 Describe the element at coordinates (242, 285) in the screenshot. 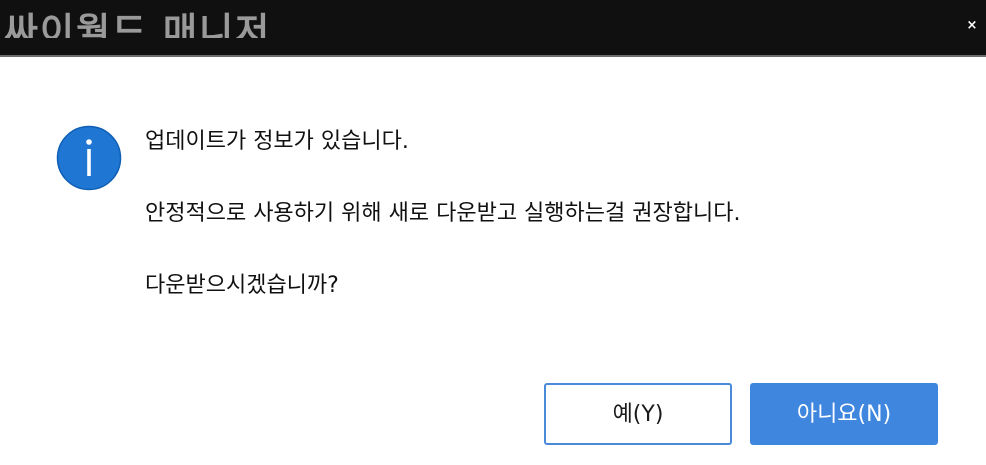

I see `message-question: 다운받으시겠습니까?` at that location.